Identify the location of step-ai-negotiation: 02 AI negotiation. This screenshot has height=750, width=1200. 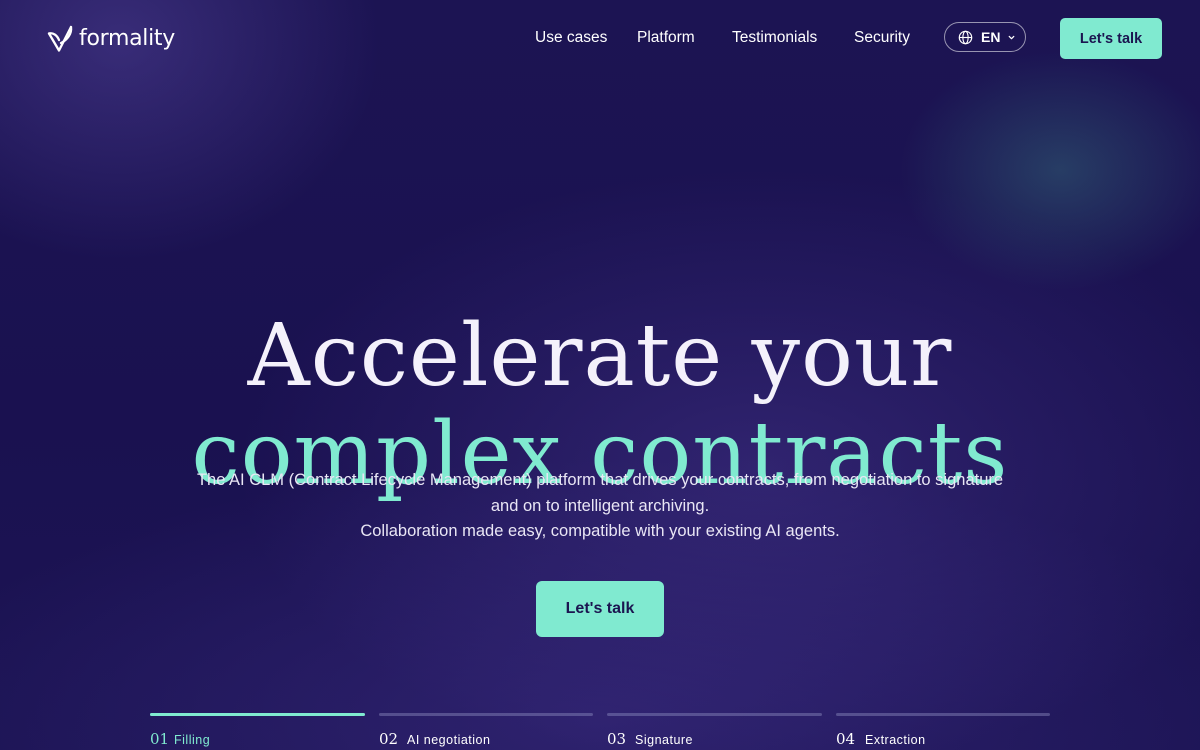
(486, 731).